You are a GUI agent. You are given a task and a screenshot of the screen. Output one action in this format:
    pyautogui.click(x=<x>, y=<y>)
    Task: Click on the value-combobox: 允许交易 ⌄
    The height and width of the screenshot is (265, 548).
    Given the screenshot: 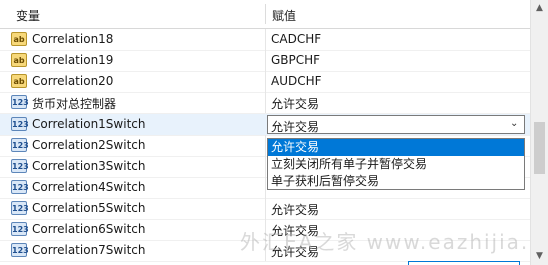 What is the action you would take?
    pyautogui.click(x=396, y=124)
    